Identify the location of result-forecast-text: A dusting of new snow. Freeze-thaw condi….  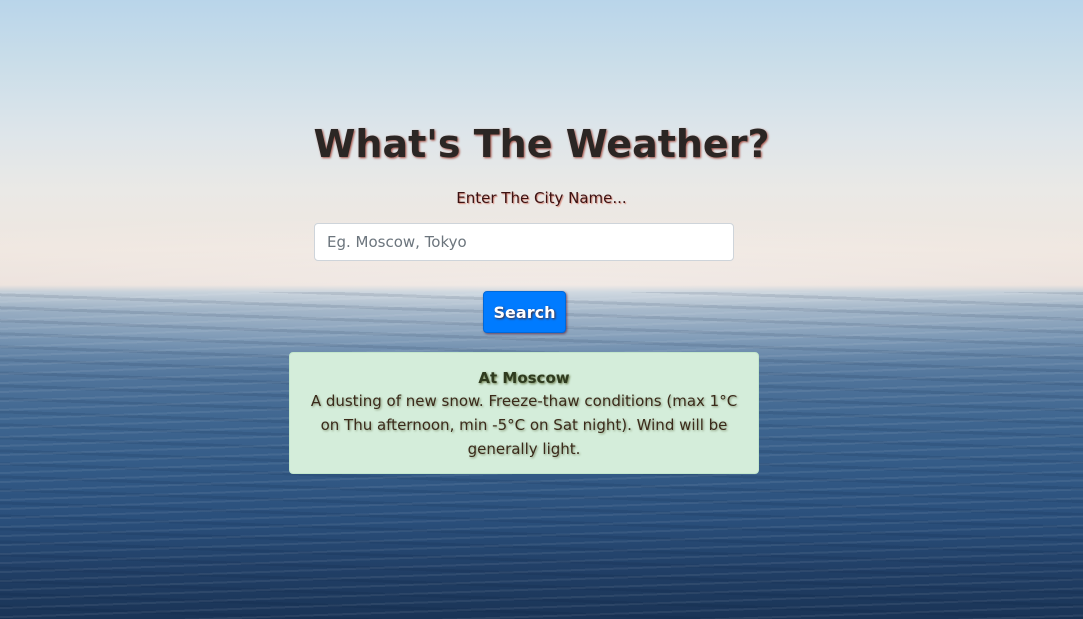
(524, 425).